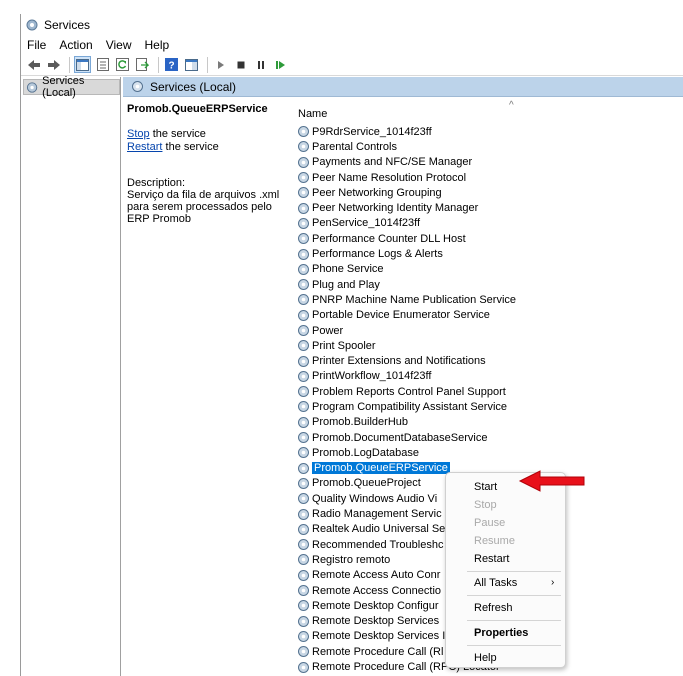  I want to click on service-row: Performance Counter DLL Host, so click(490, 238).